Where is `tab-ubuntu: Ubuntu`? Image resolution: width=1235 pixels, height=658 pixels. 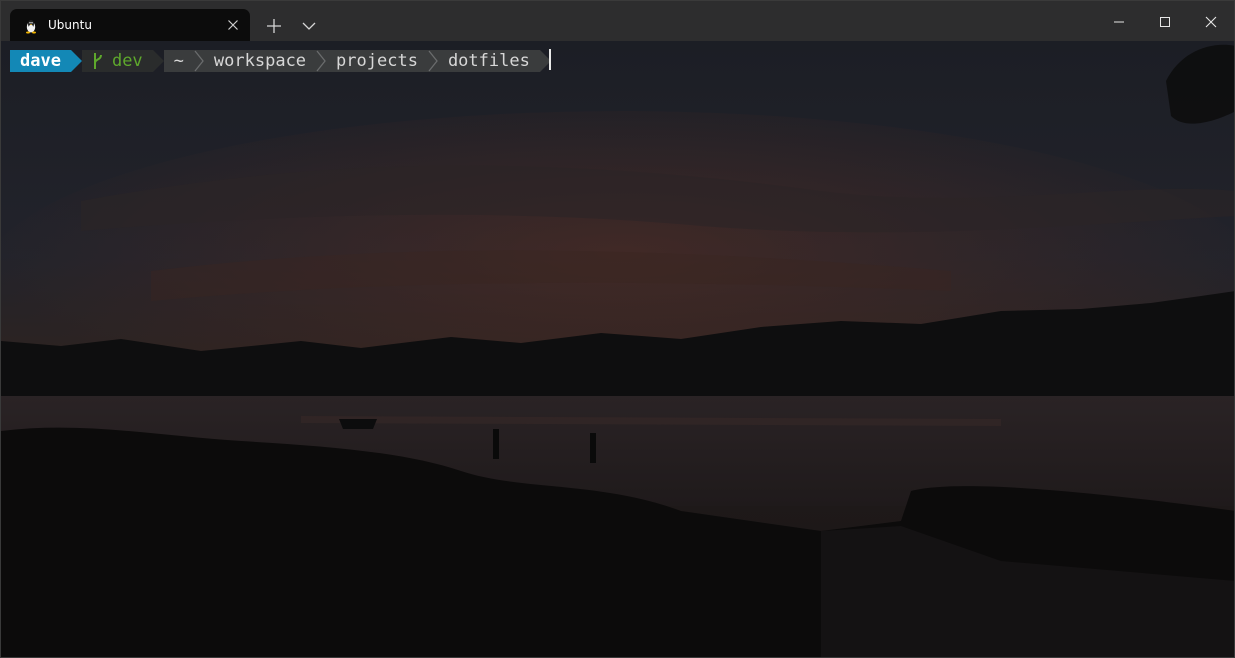
tab-ubuntu: Ubuntu is located at coordinates (130, 25).